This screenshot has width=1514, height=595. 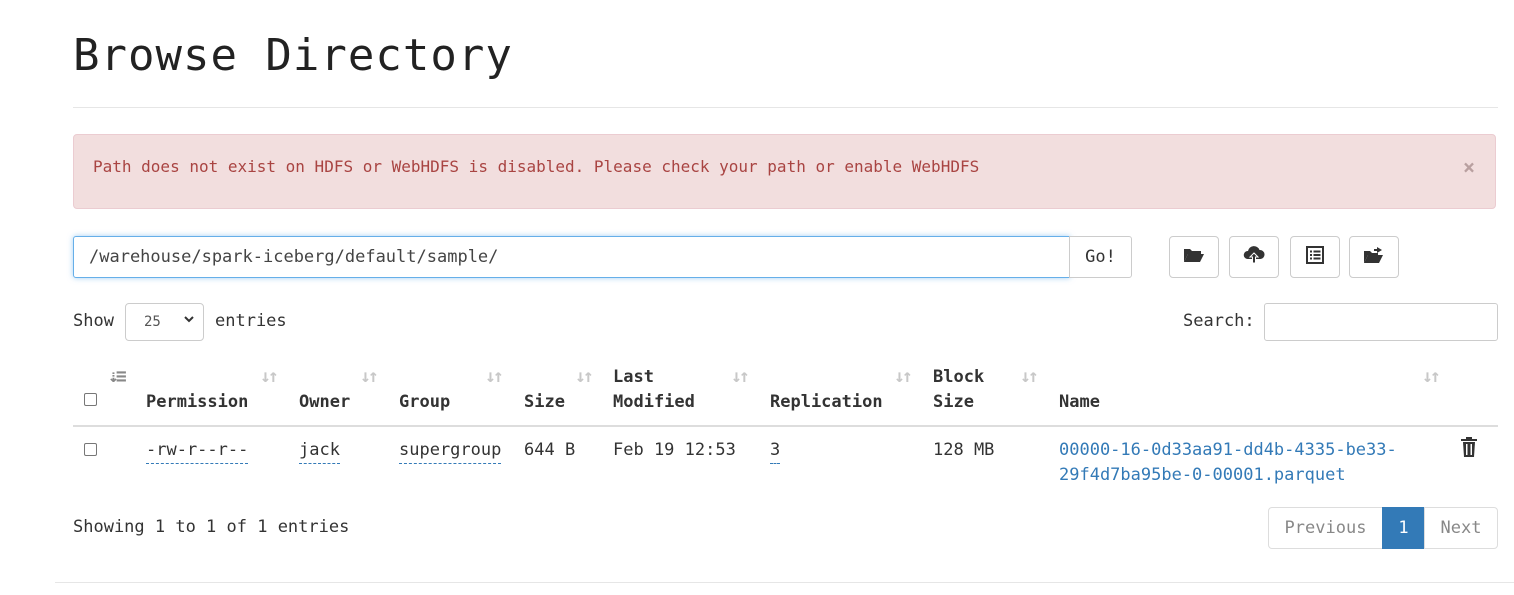 I want to click on move-directory-button, so click(x=1374, y=257).